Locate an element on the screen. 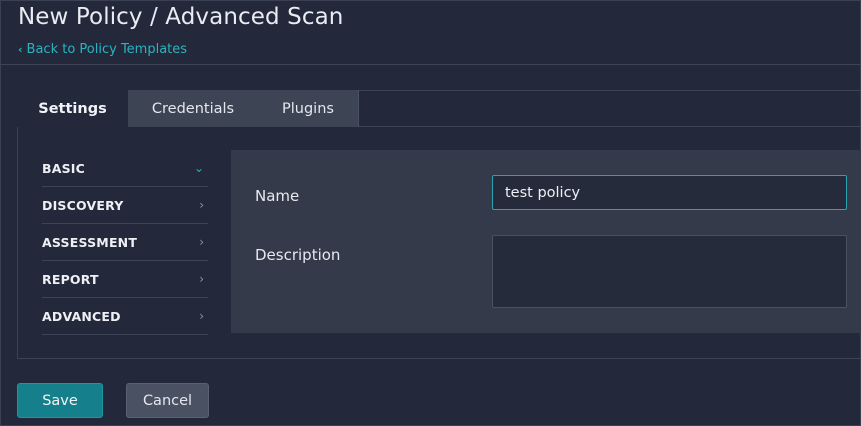 The height and width of the screenshot is (426, 861). sidebar-item-label: ASSESSMENT is located at coordinates (90, 242).